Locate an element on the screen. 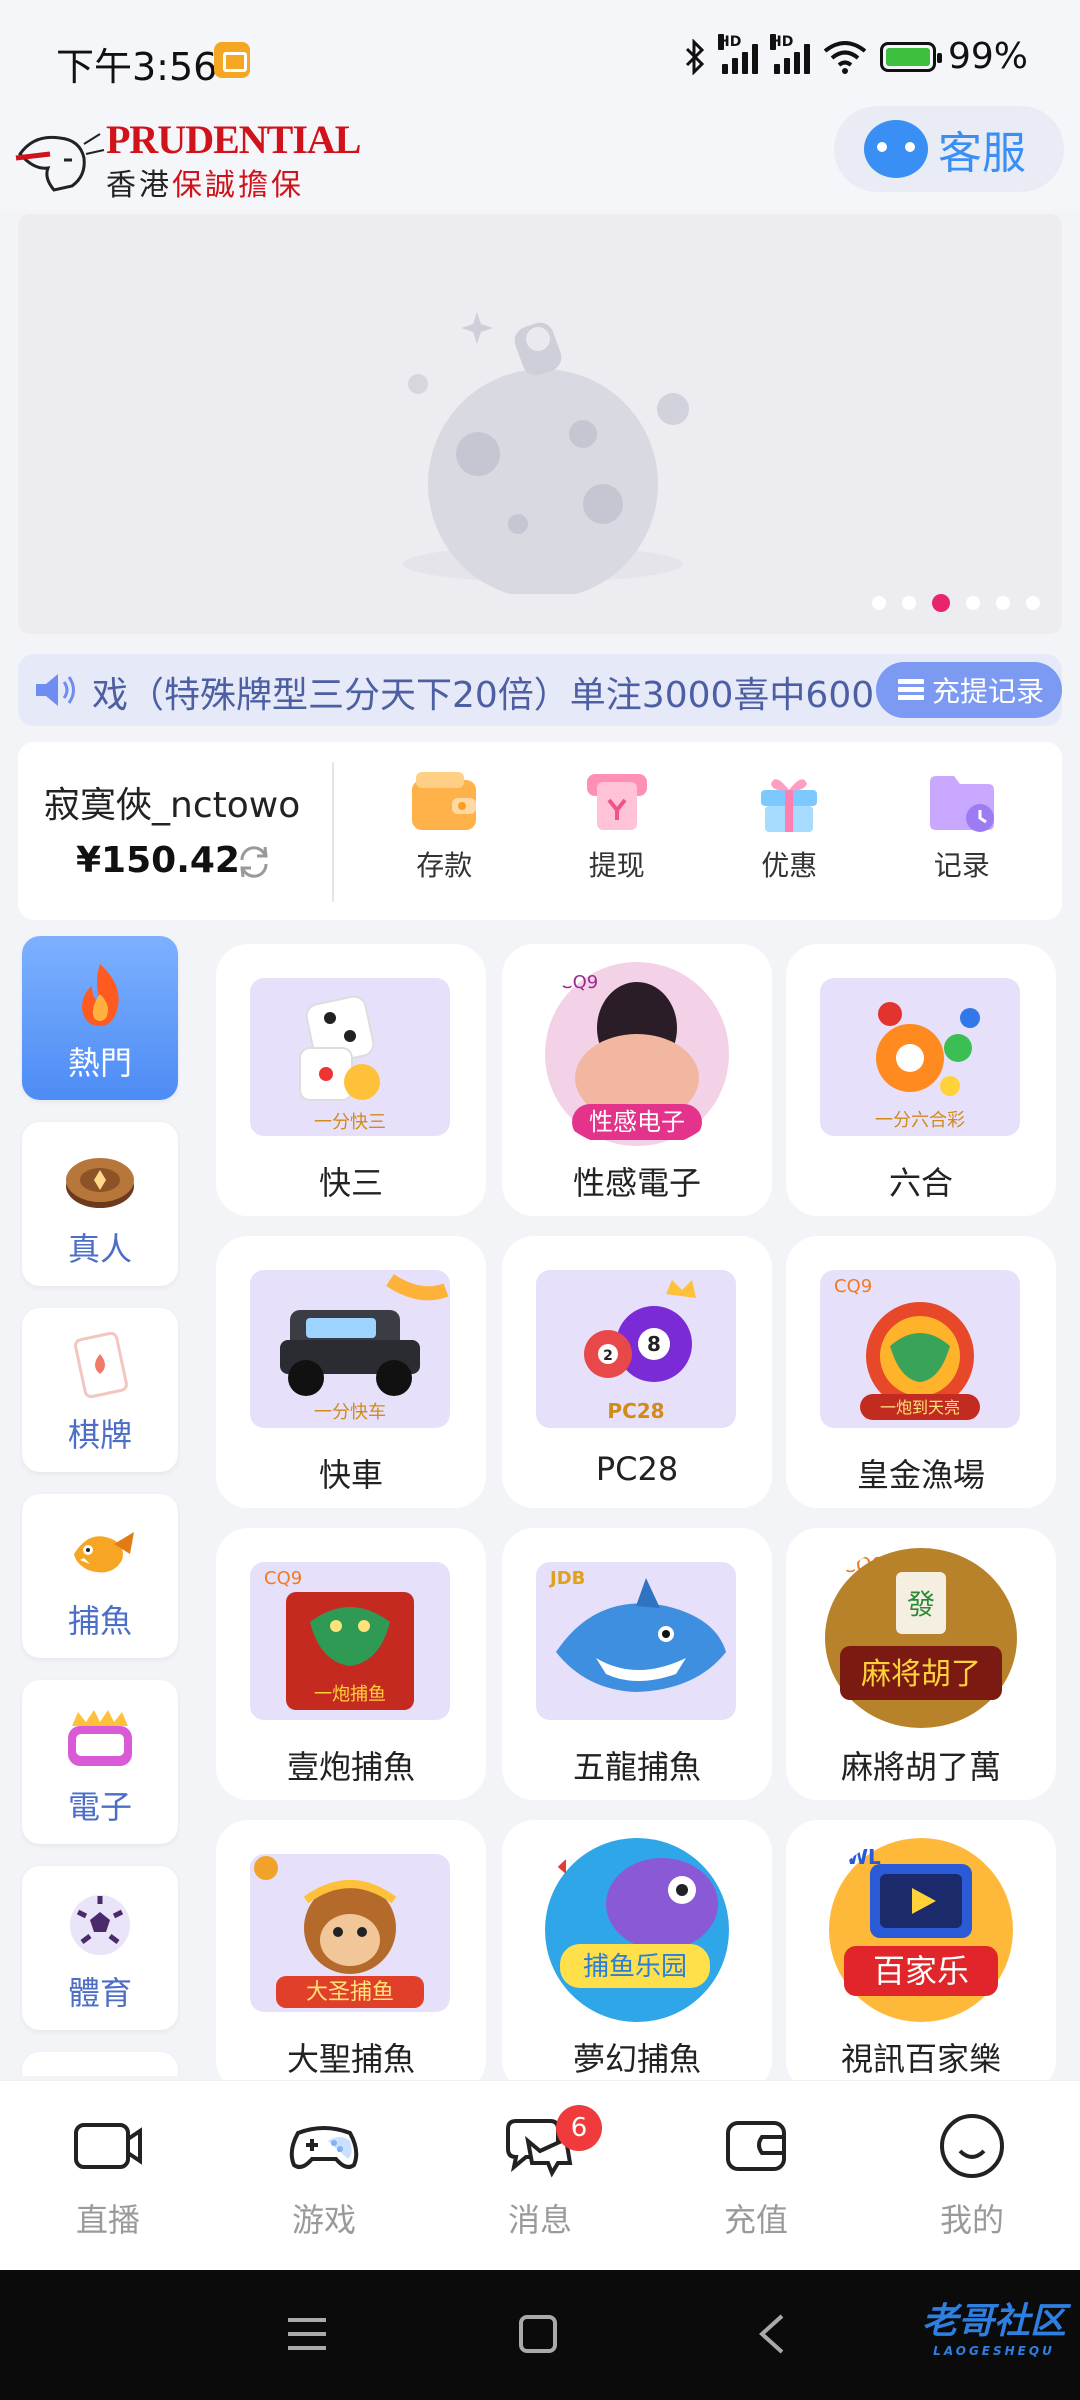 This screenshot has height=2400, width=1080. headset-icon is located at coordinates (896, 149).